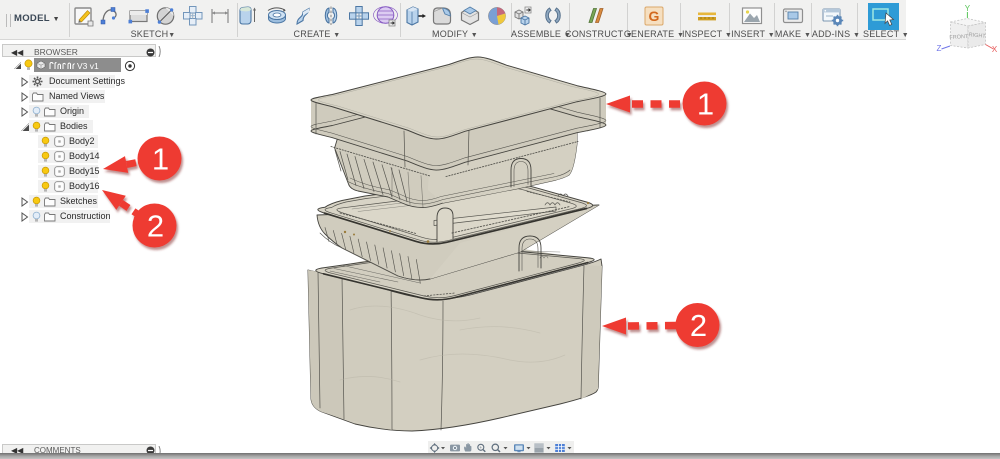  Describe the element at coordinates (939, 48) in the screenshot. I see `svg-text: Z` at that location.